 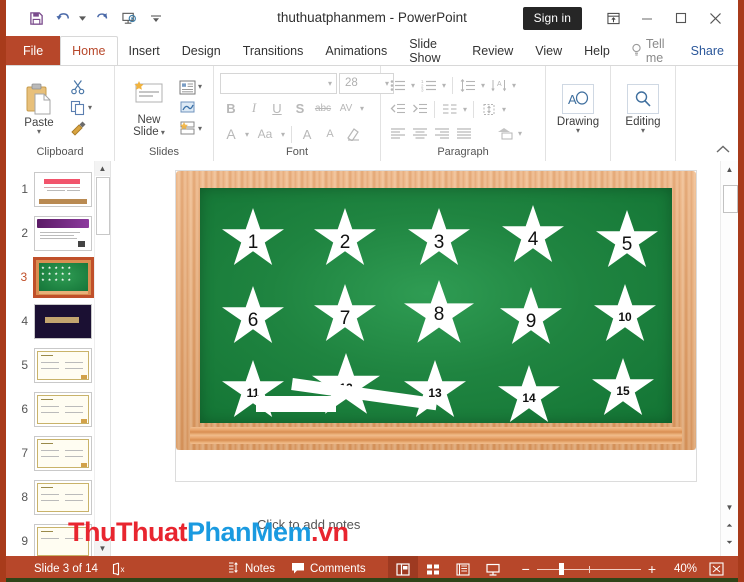 I want to click on star-shape-4: 4, so click(x=533, y=233).